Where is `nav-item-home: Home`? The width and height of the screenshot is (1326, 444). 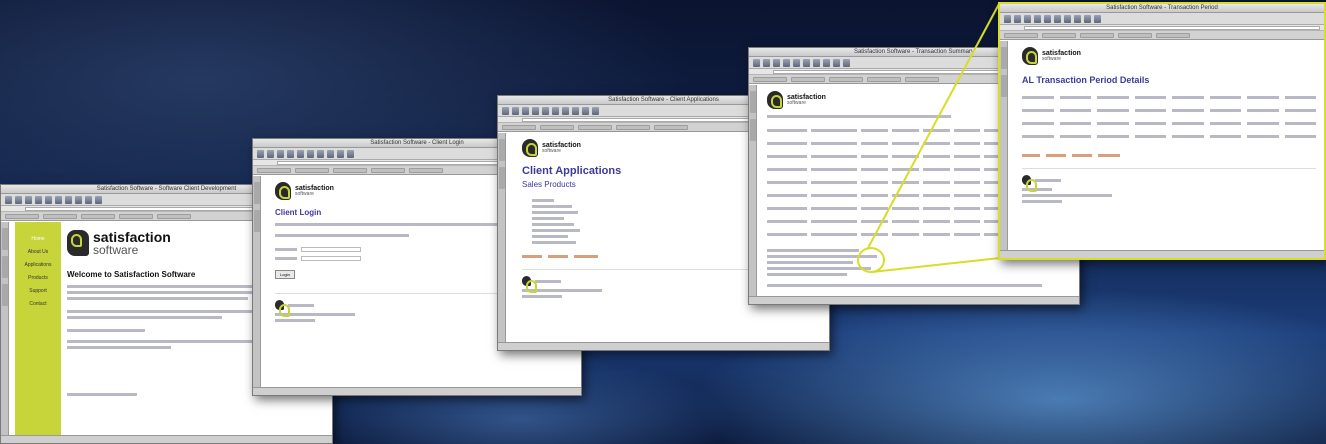 nav-item-home: Home is located at coordinates (38, 239).